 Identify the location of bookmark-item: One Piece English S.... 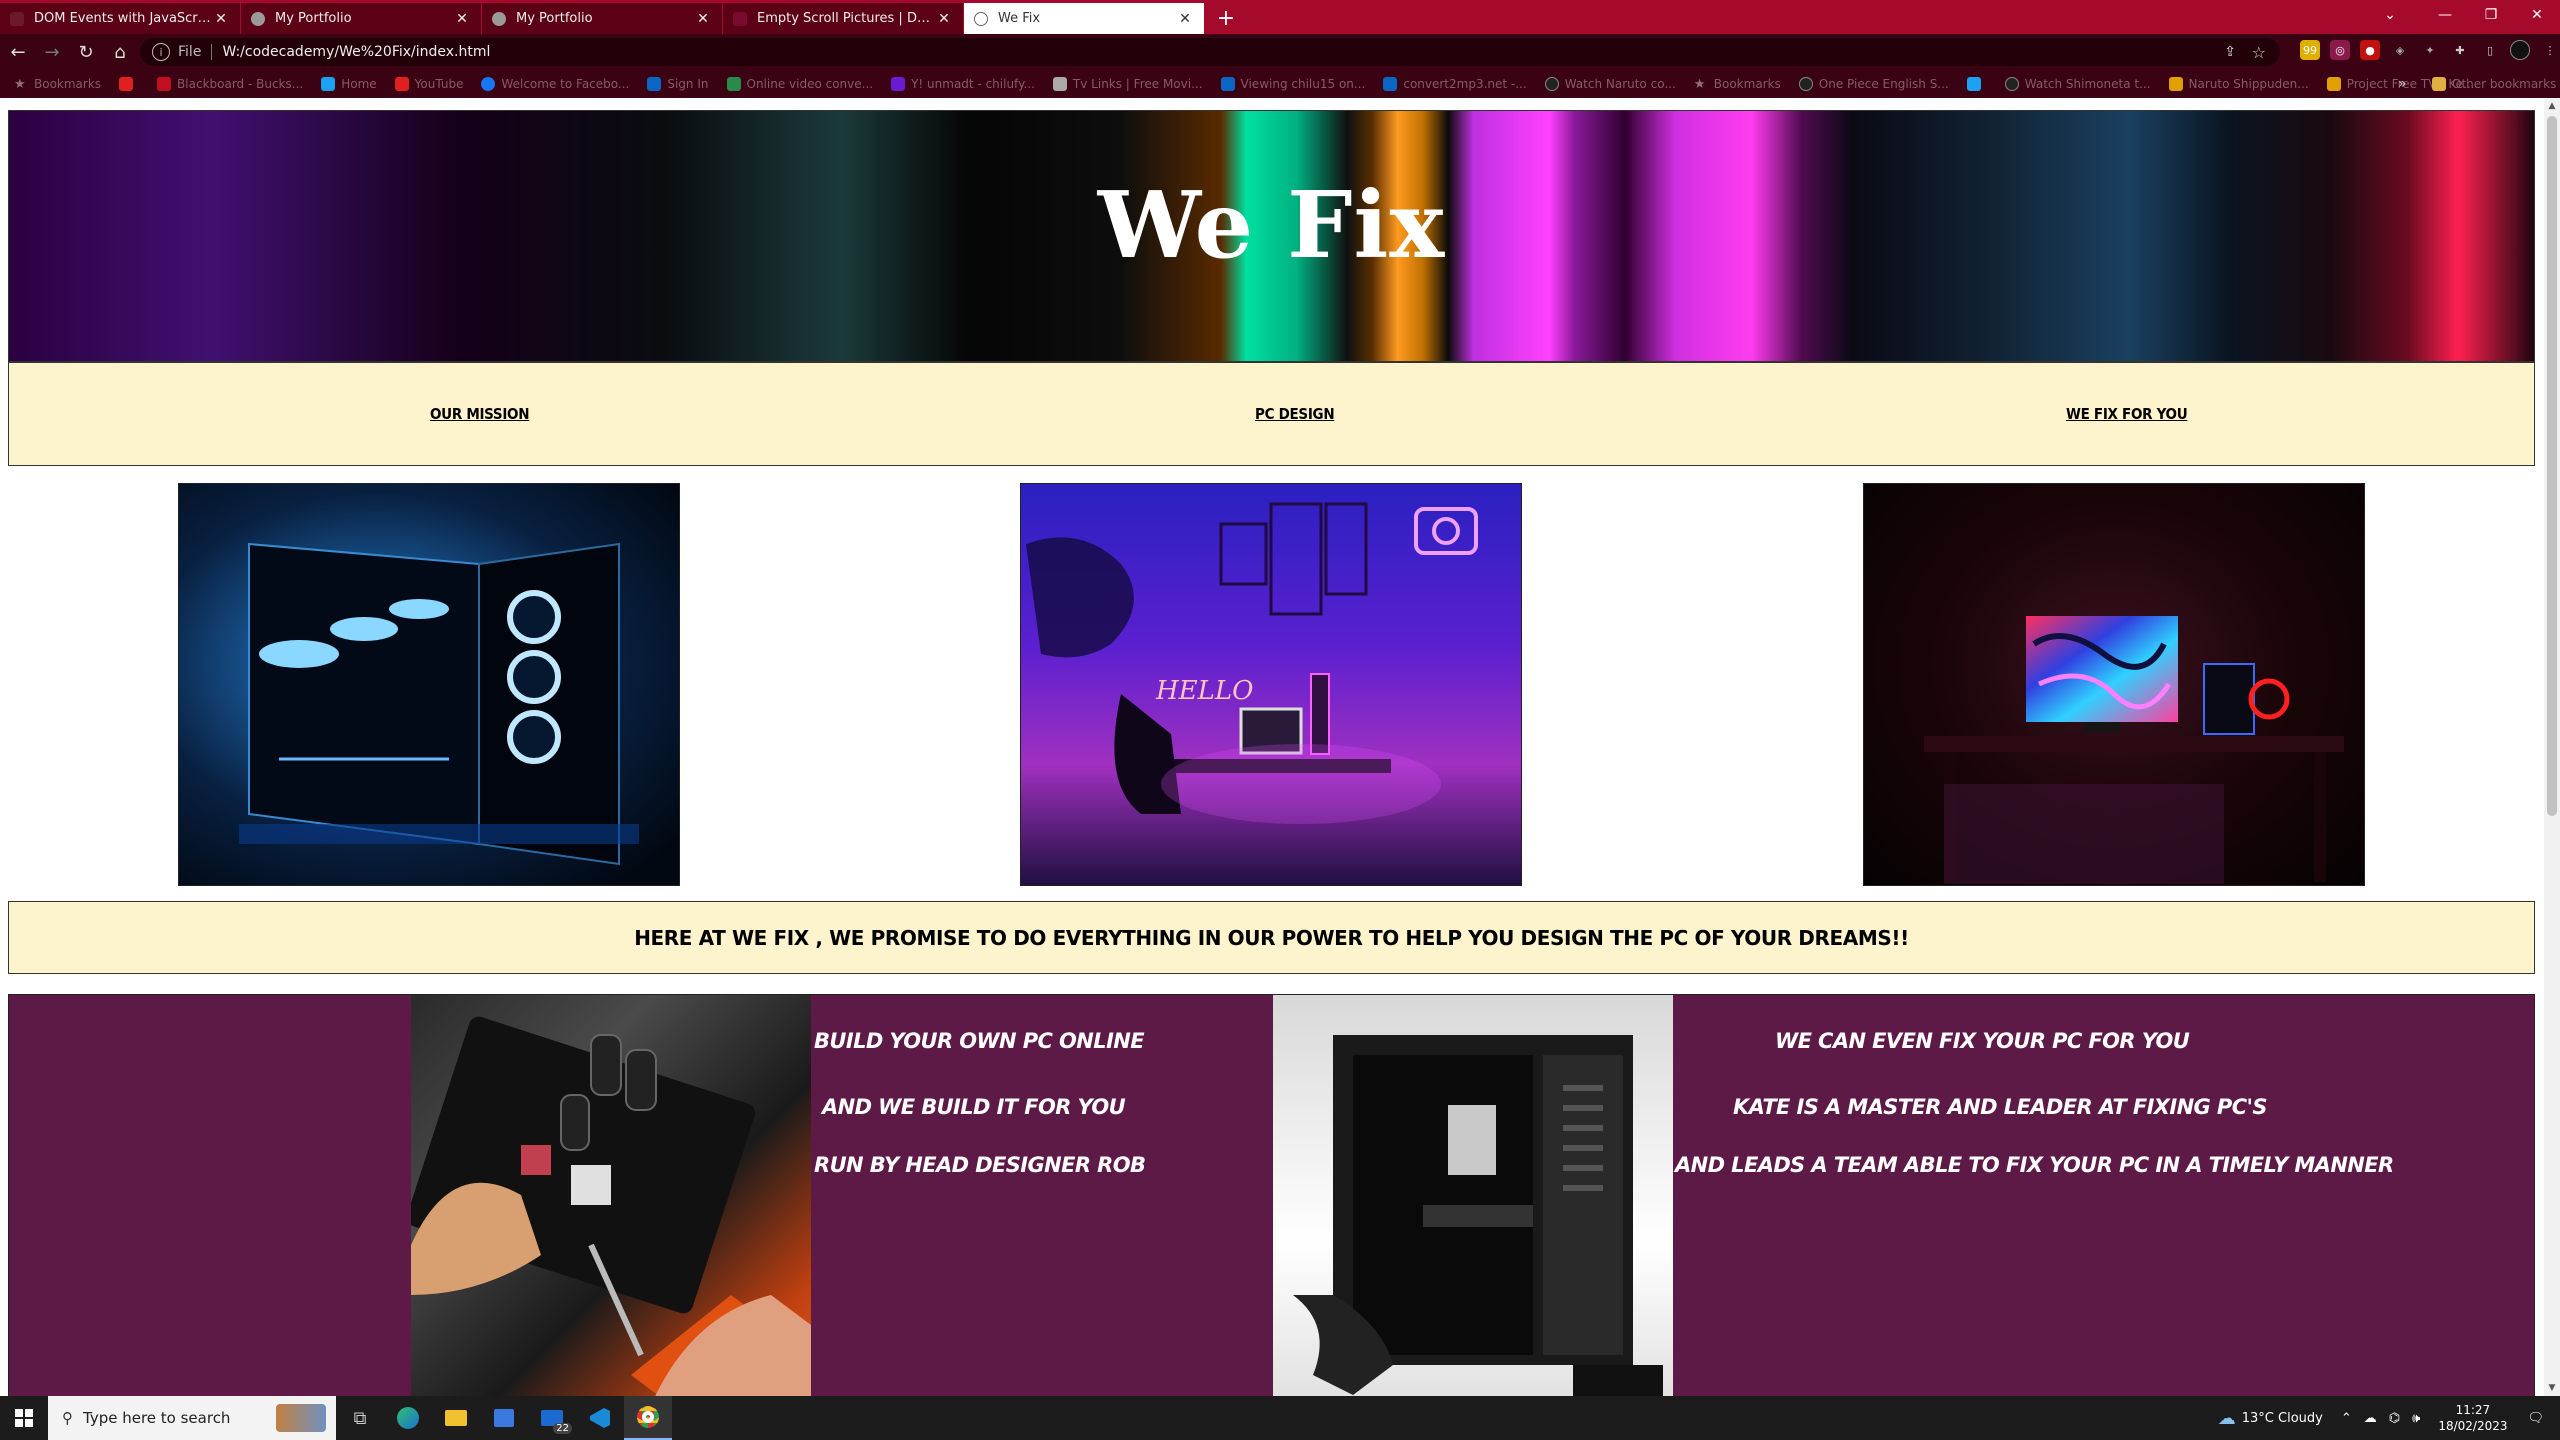
(1873, 84).